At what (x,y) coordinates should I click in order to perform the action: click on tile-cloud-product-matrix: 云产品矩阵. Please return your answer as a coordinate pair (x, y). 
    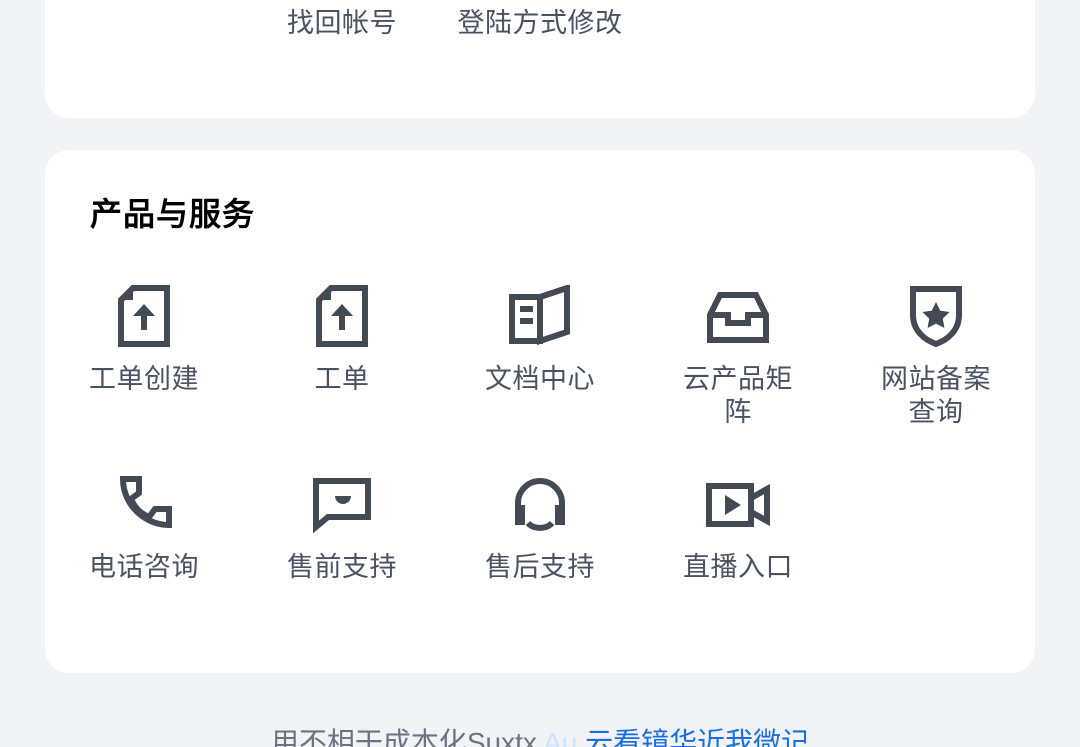
    Looking at the image, I should click on (738, 357).